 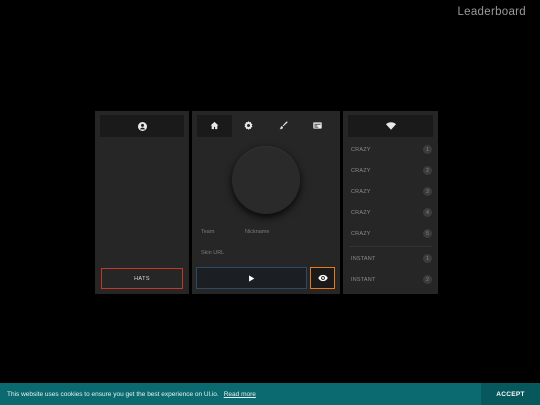 I want to click on server-row-crazy-1: CRAZY 1, so click(x=390, y=149).